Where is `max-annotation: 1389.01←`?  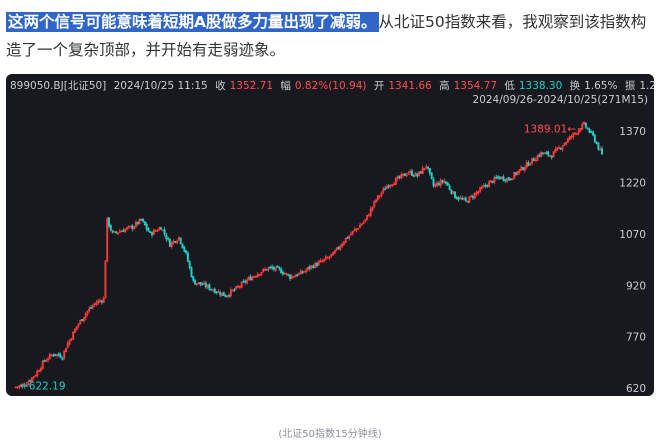
max-annotation: 1389.01← is located at coordinates (550, 130).